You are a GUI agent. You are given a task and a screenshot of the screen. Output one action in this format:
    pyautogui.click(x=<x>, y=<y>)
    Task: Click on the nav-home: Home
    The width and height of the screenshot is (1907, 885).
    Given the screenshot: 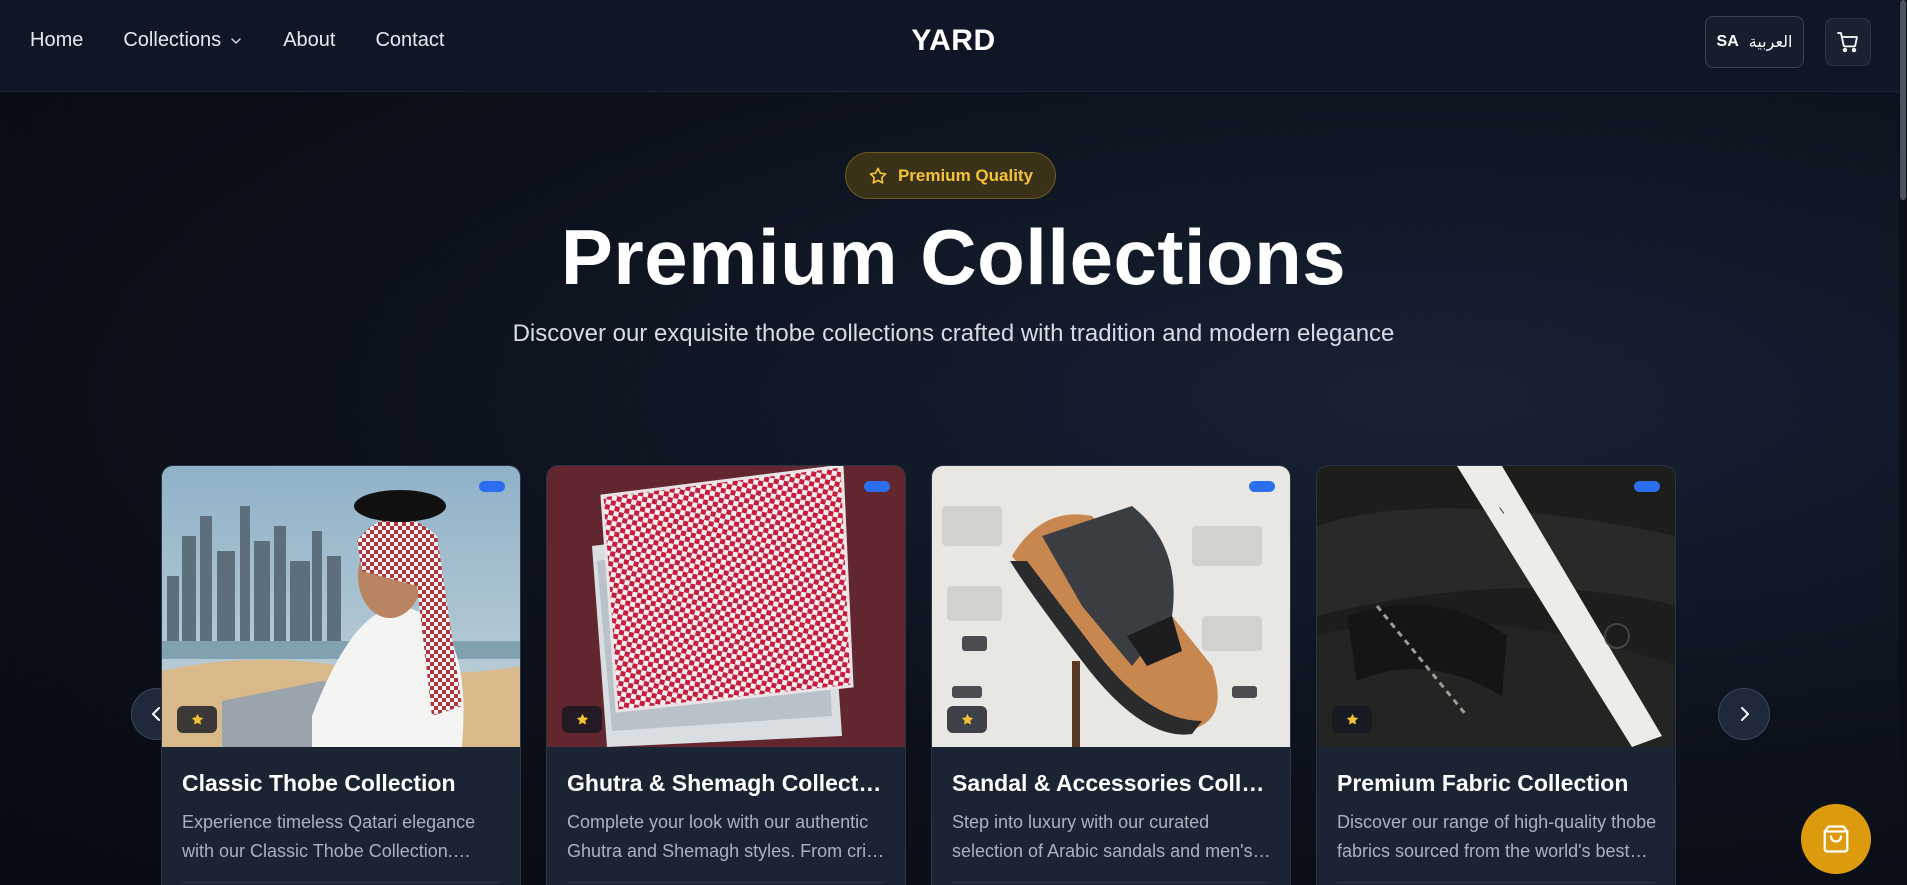 What is the action you would take?
    pyautogui.click(x=56, y=40)
    